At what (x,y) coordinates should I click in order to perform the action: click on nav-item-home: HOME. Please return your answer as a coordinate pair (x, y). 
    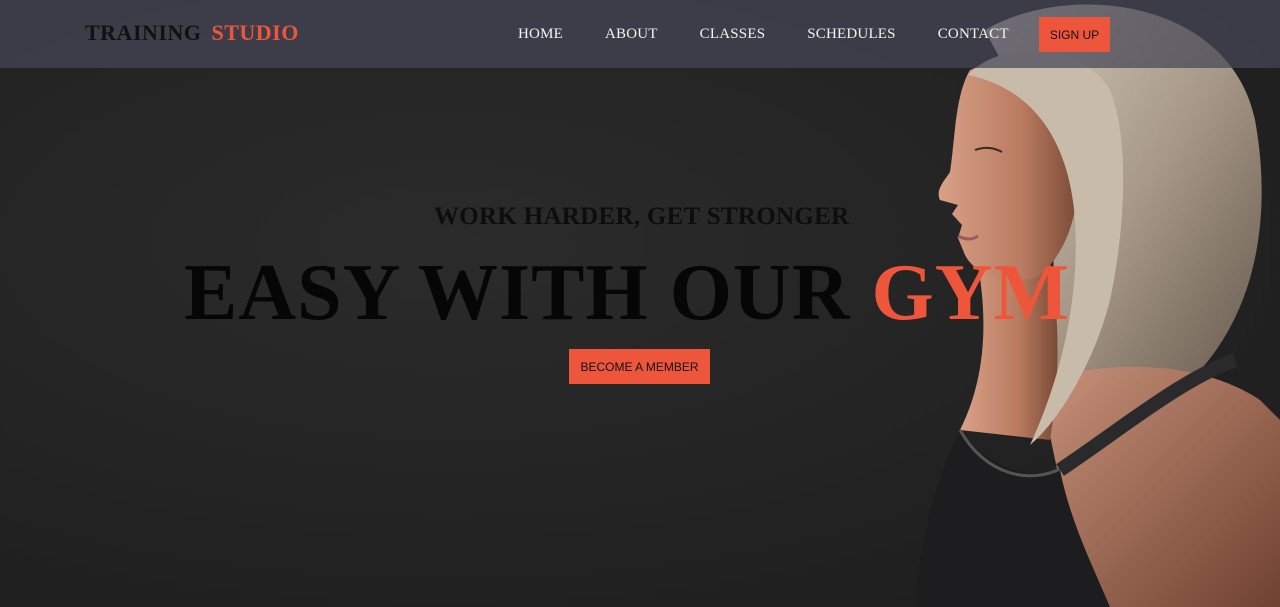
    Looking at the image, I should click on (540, 34).